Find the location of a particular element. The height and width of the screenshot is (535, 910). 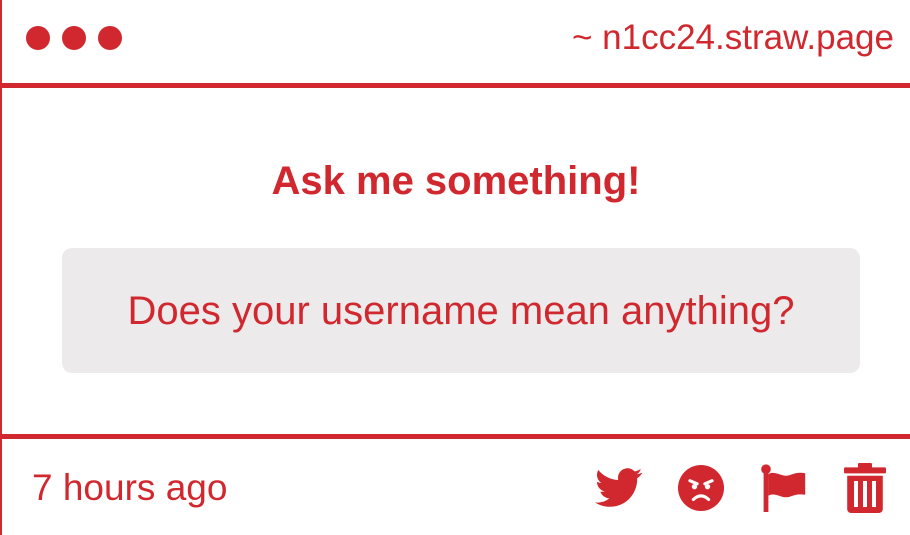

react-button is located at coordinates (701, 488).